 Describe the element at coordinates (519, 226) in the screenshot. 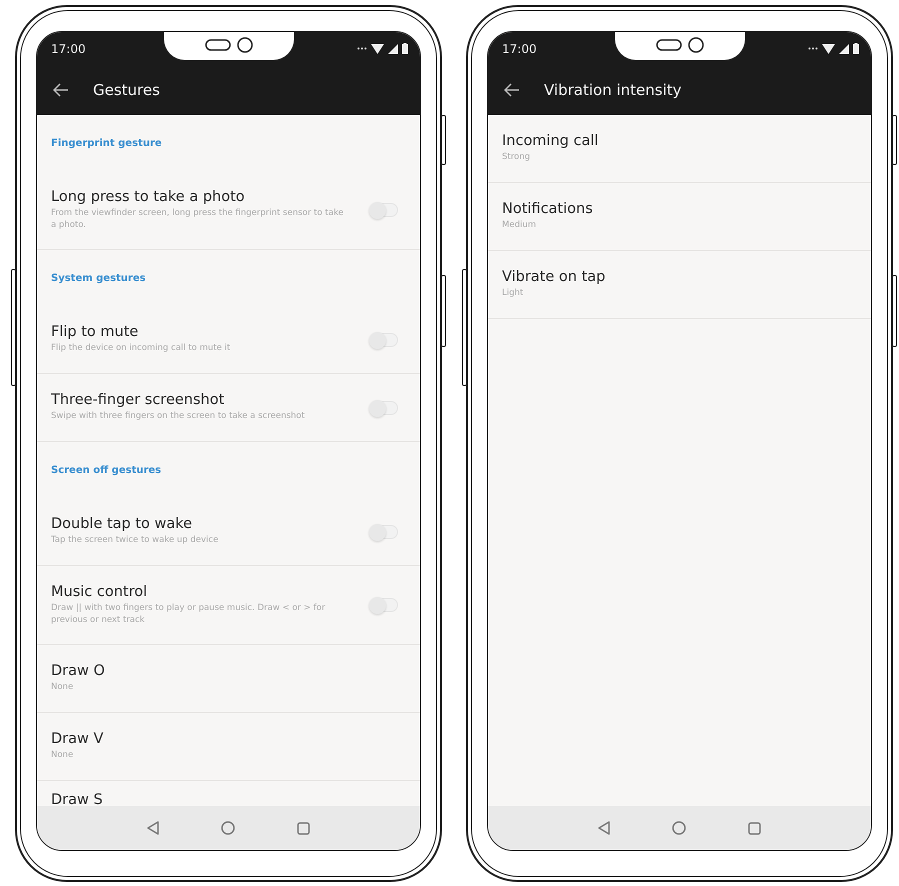

I see `setting-summary: Medium` at that location.